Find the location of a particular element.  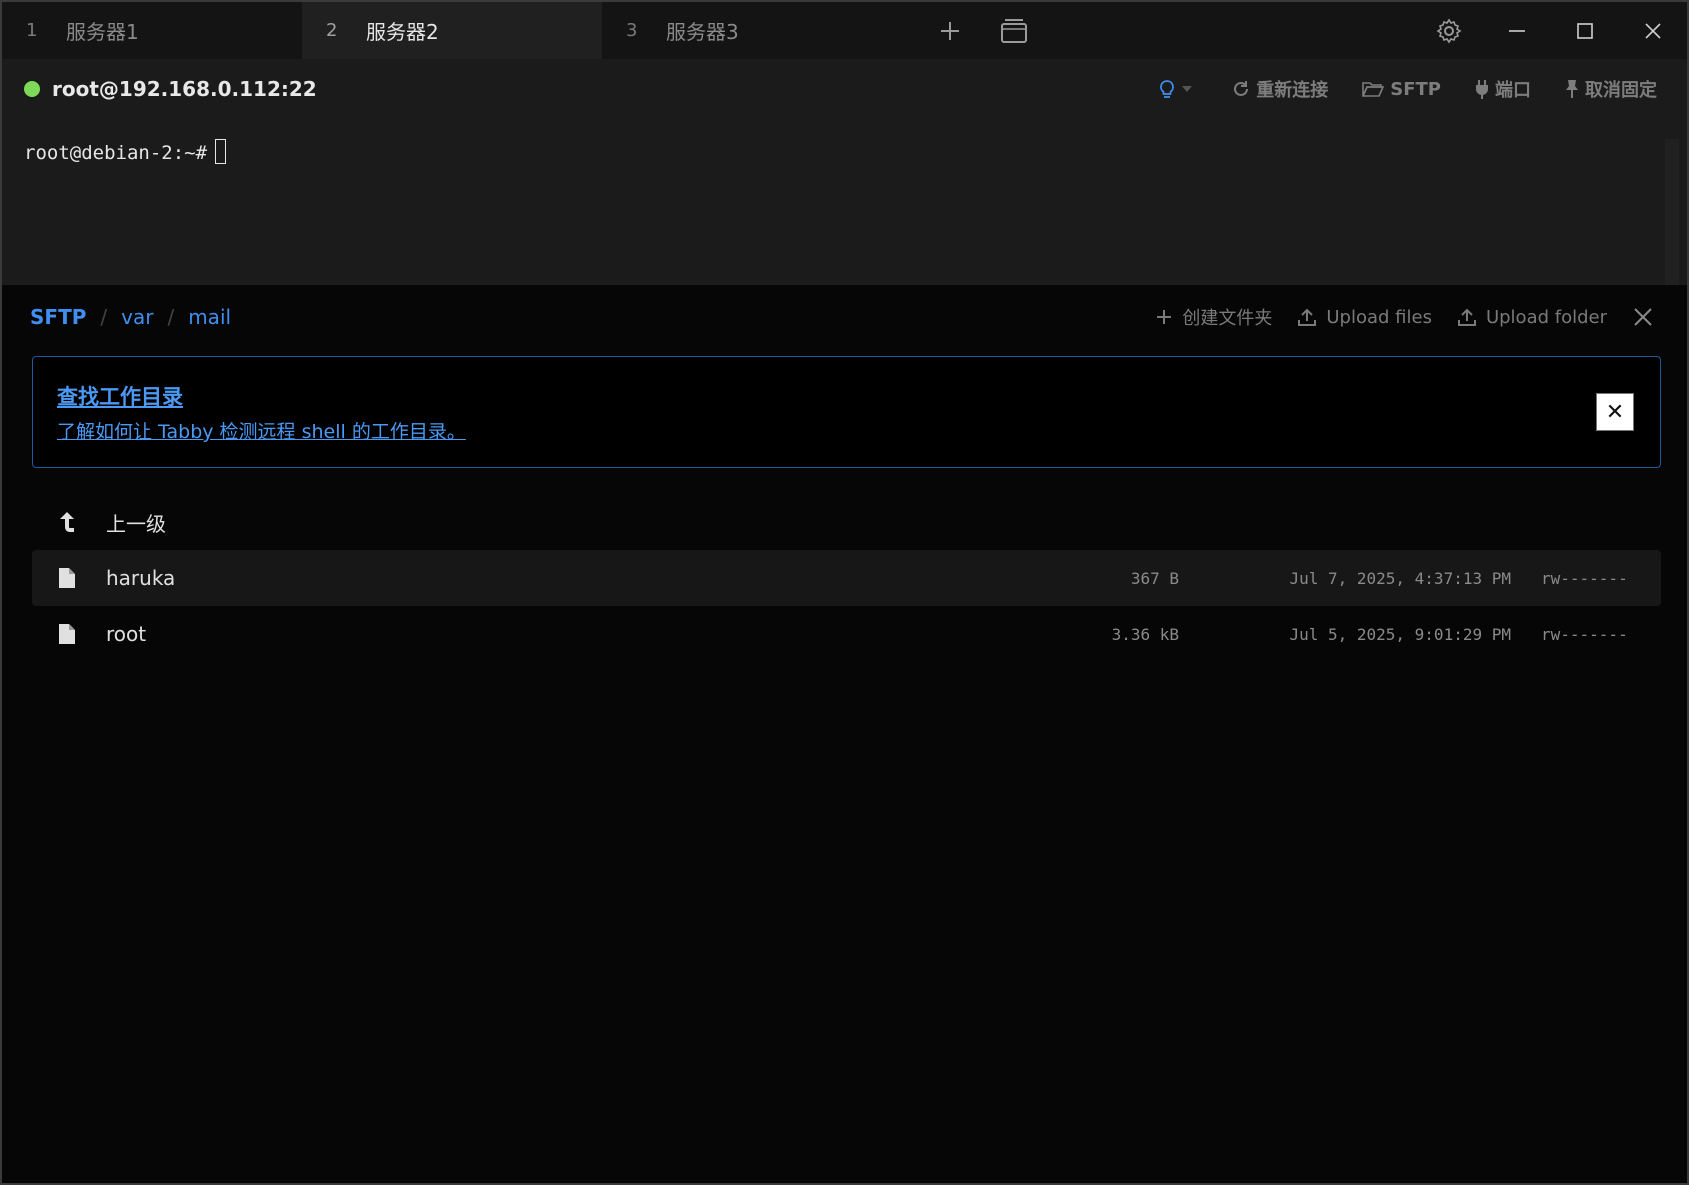

unpin-button: 取消固定 is located at coordinates (1611, 89).